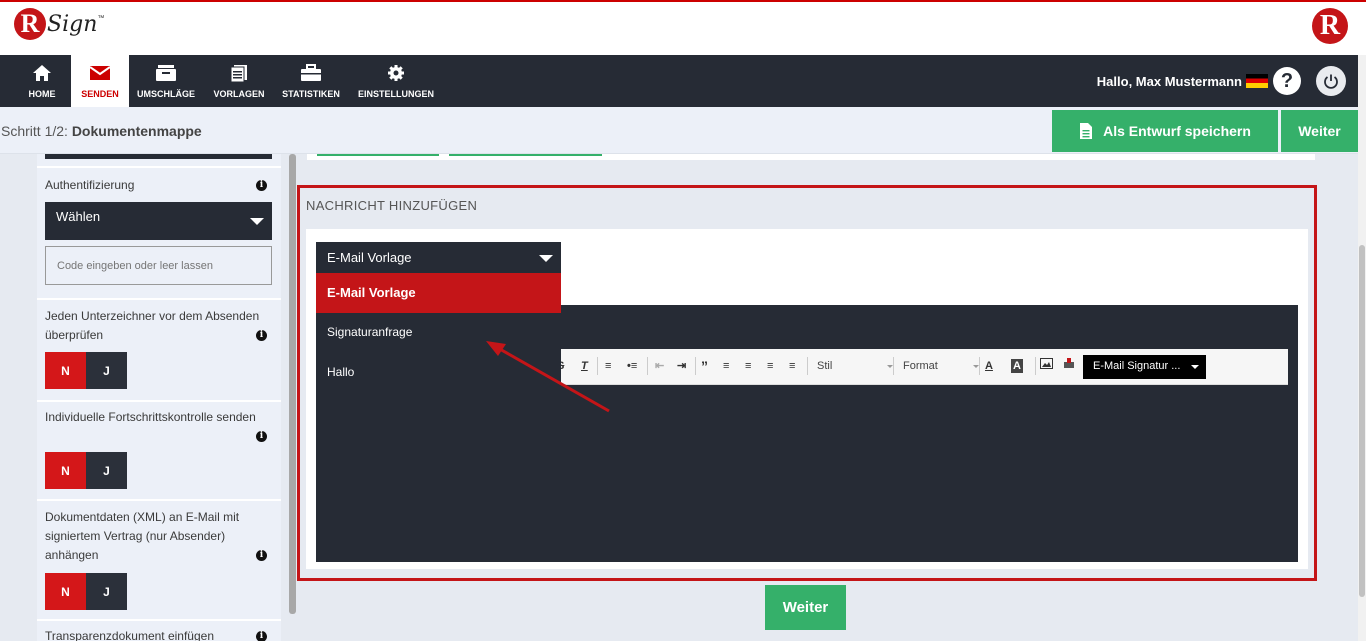 The image size is (1366, 641). Describe the element at coordinates (129, 635) in the screenshot. I see `transparency-label: Transparenzdokument einfügen` at that location.